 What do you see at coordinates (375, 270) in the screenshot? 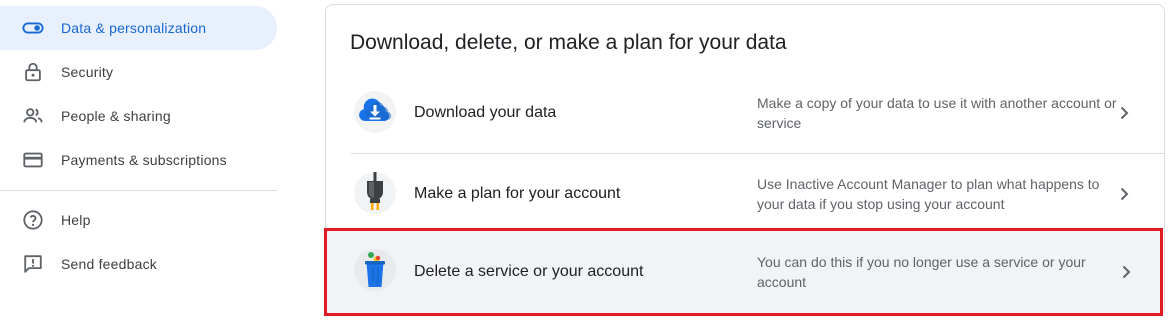
I see `trash-bin-icon` at bounding box center [375, 270].